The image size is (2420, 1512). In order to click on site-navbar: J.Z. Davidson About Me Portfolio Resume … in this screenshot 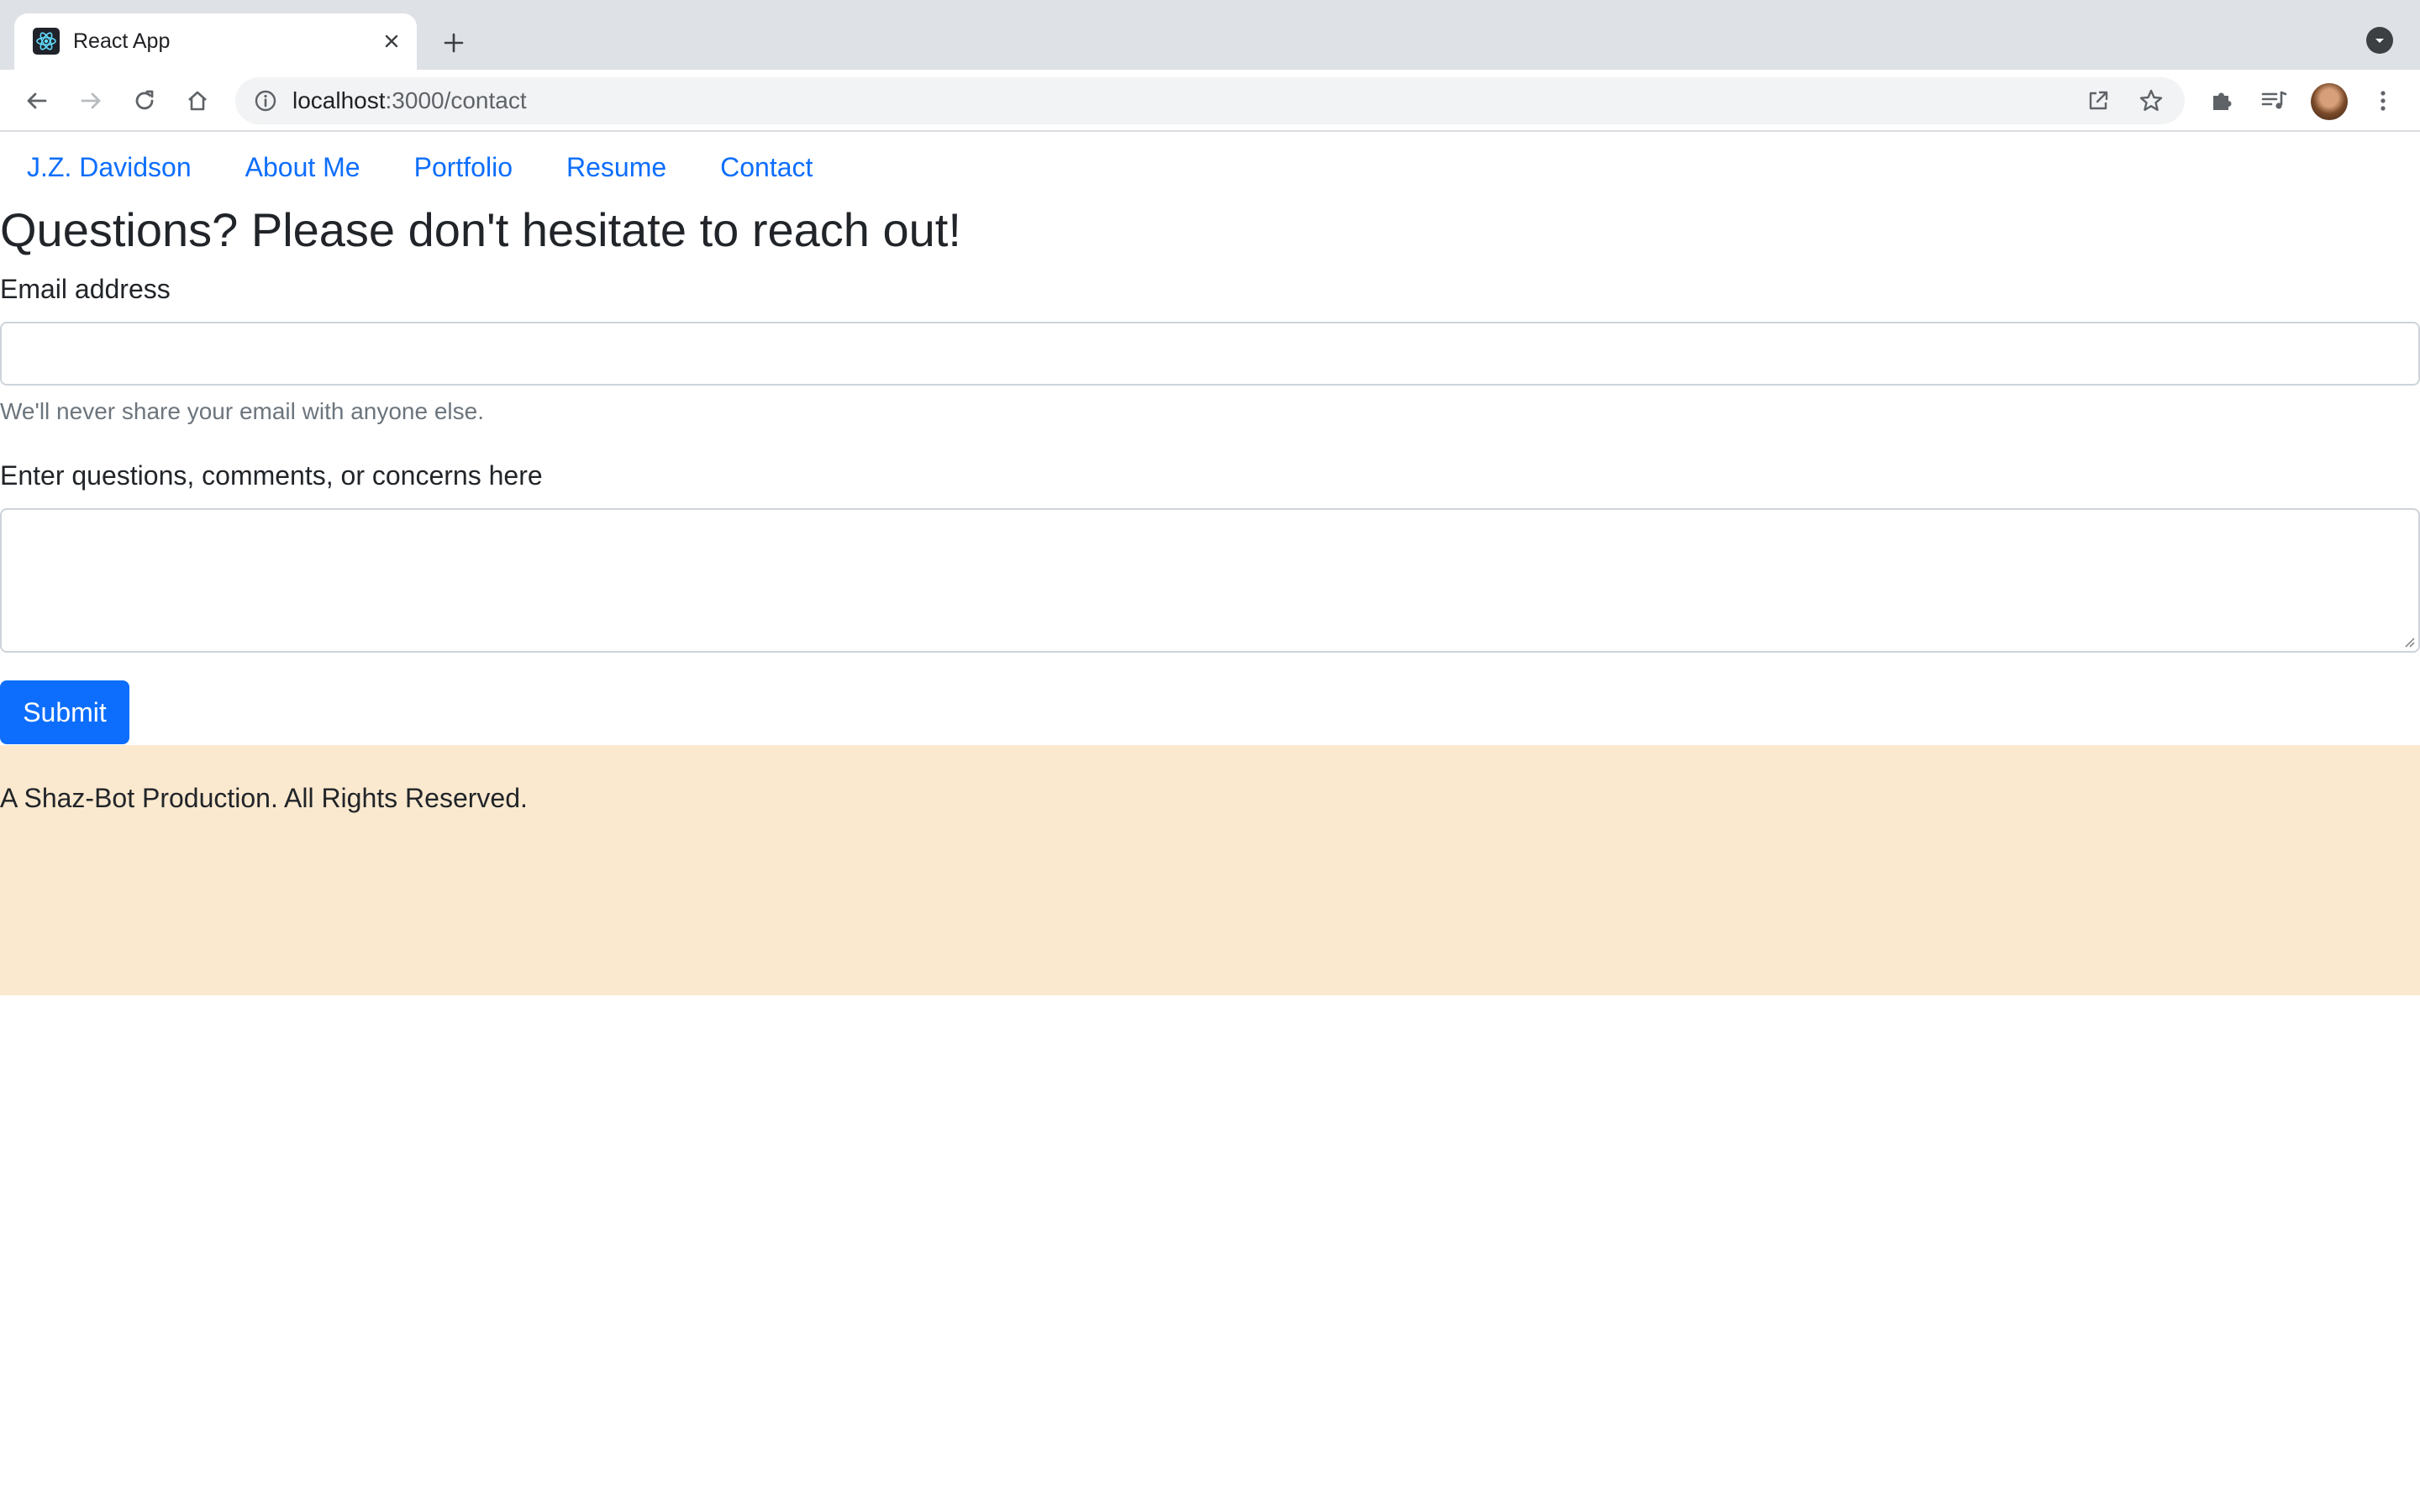, I will do `click(420, 167)`.